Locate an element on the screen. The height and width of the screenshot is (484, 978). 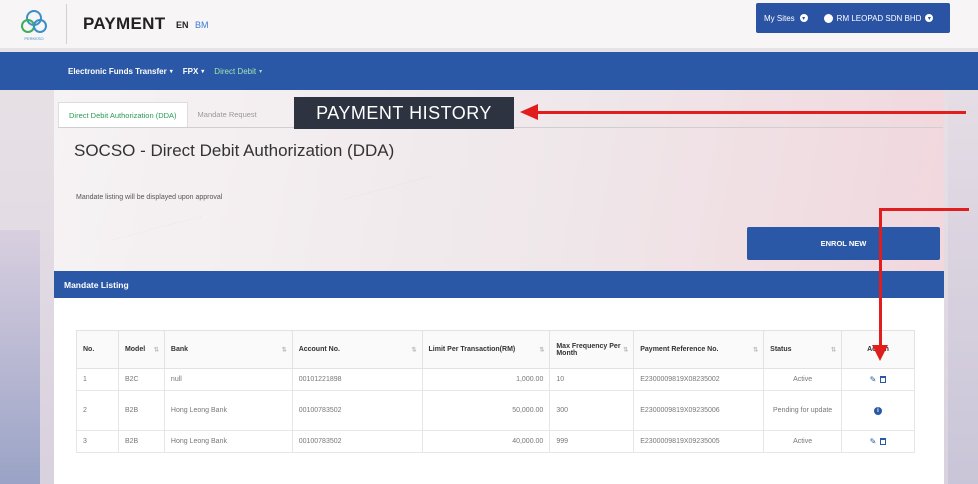
cell-action: i is located at coordinates (878, 410).